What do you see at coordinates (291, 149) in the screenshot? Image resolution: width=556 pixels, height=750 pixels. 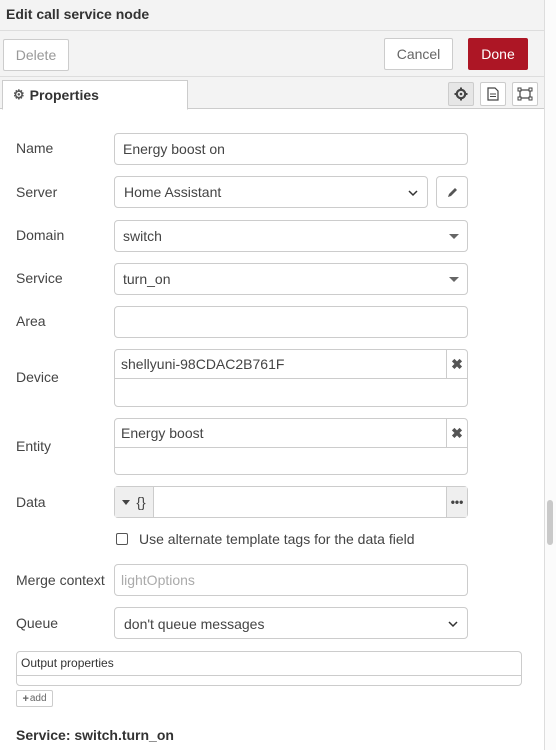 I see `name-input: Energy boost on` at bounding box center [291, 149].